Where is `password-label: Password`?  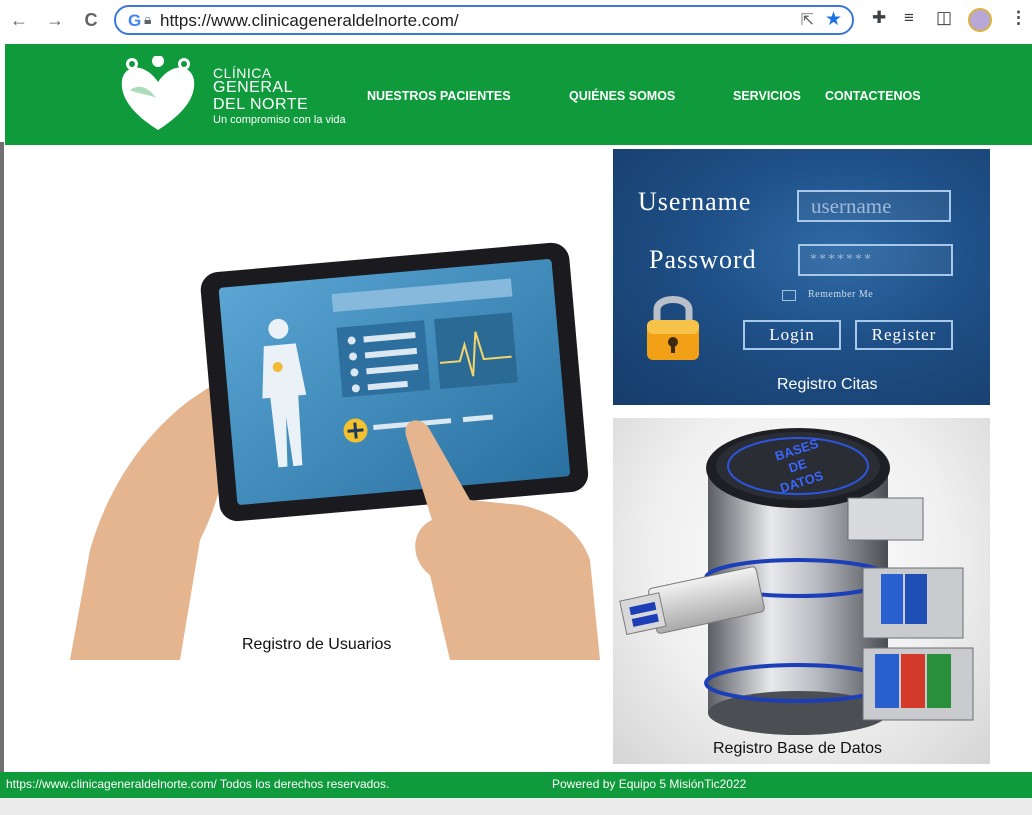
password-label: Password is located at coordinates (703, 259).